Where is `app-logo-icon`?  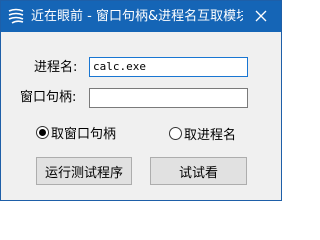
app-logo-icon is located at coordinates (16, 16).